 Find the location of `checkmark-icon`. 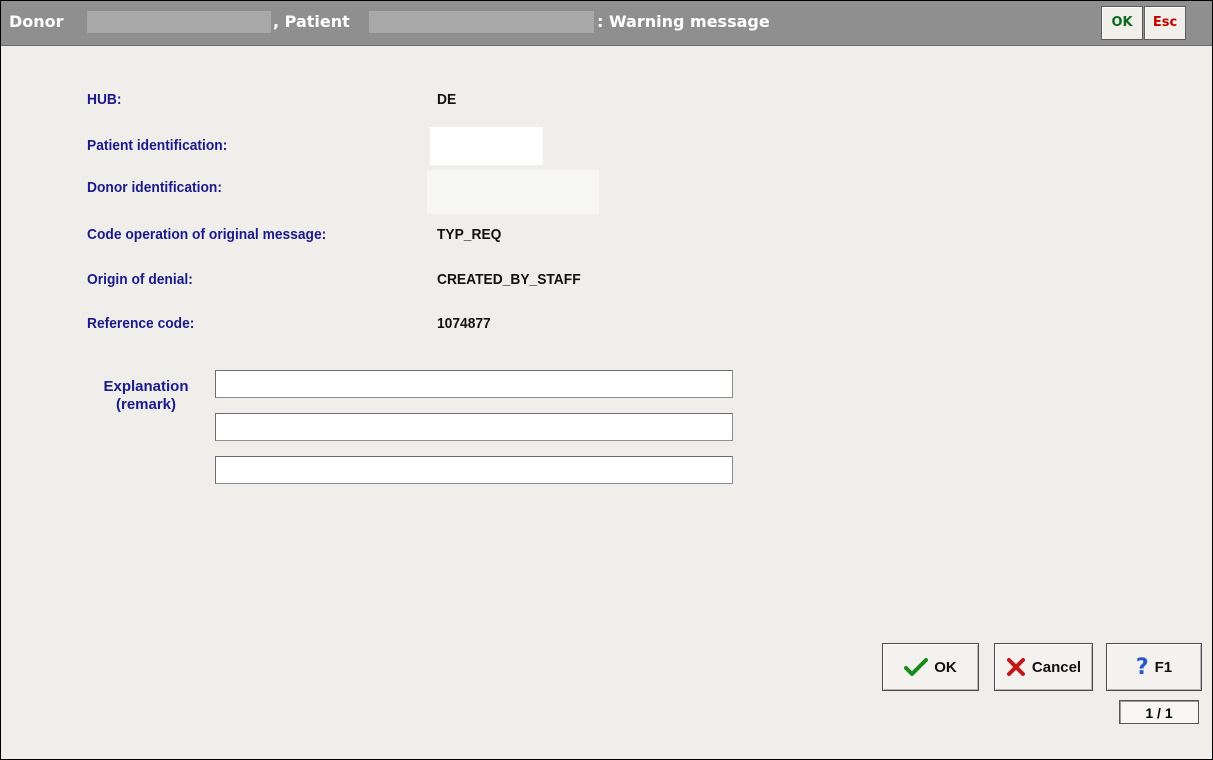

checkmark-icon is located at coordinates (916, 667).